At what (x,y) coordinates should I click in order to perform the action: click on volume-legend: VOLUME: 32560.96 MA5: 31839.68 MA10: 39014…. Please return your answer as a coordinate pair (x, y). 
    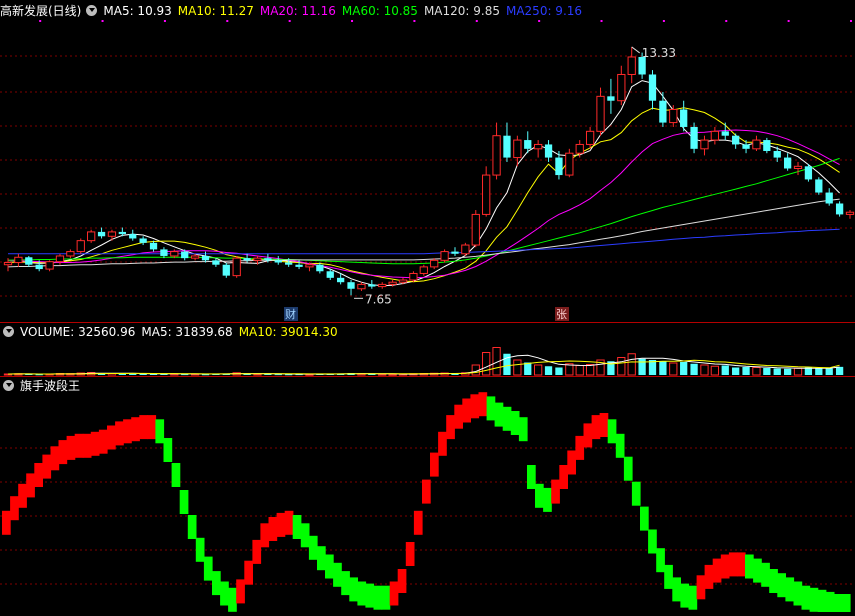
    Looking at the image, I should click on (182, 332).